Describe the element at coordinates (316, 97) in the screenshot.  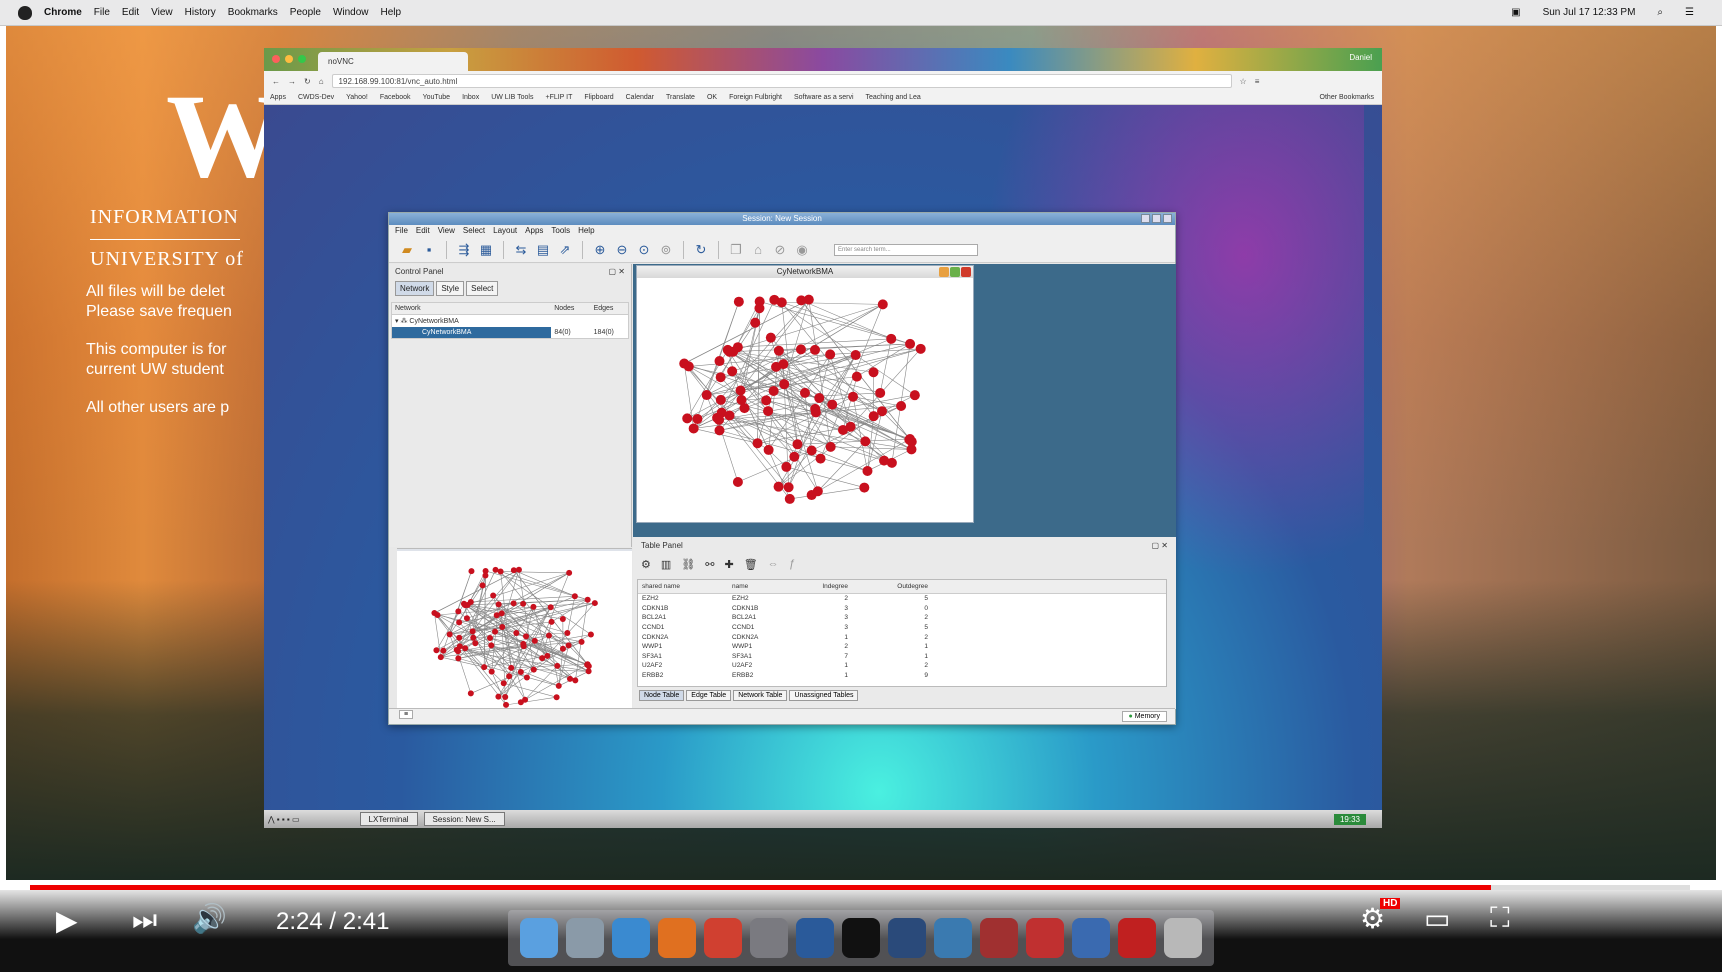
I see `bookmark-cwds: CWDS-Dev` at that location.